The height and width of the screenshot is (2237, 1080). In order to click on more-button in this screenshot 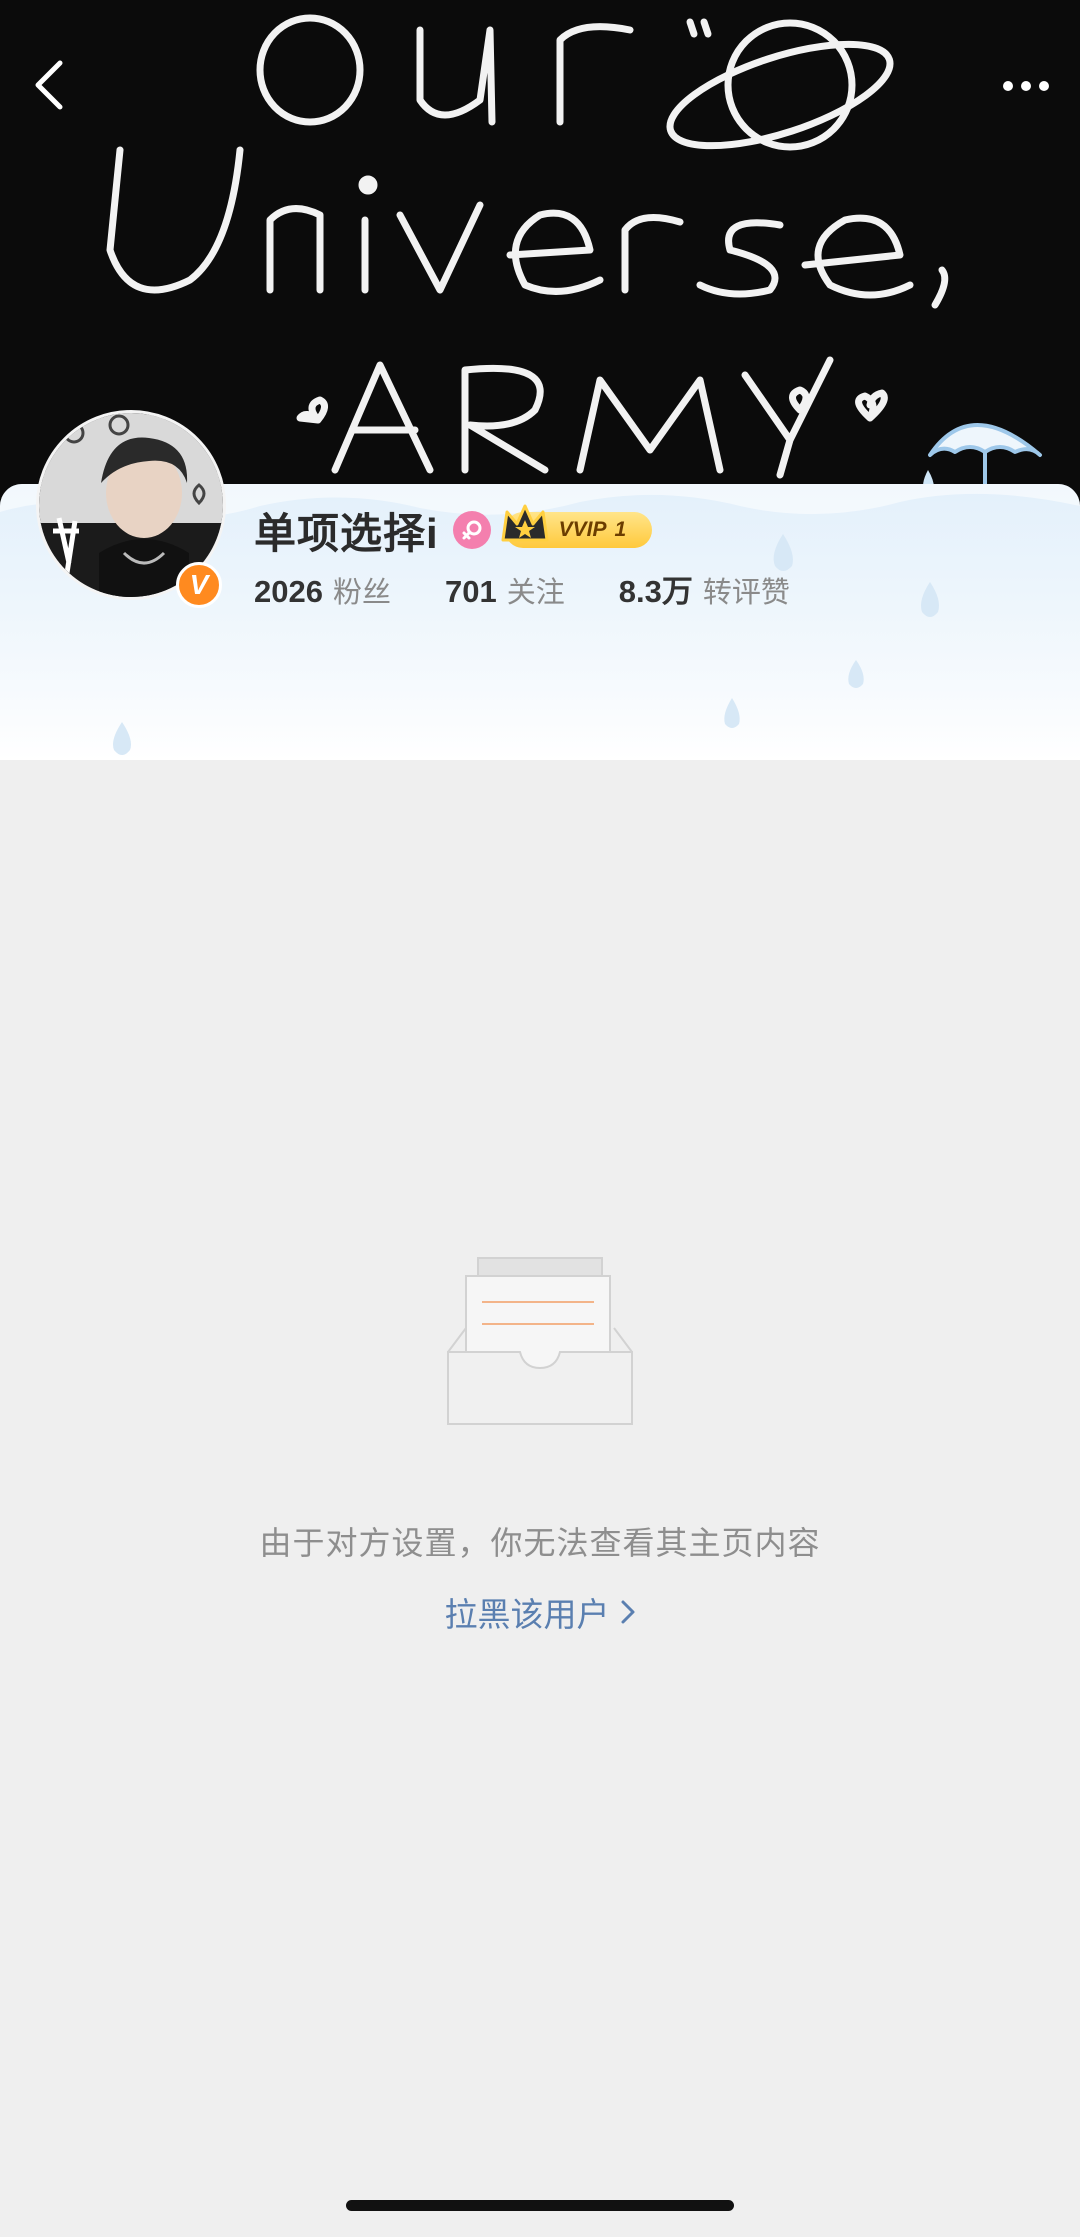, I will do `click(1026, 86)`.